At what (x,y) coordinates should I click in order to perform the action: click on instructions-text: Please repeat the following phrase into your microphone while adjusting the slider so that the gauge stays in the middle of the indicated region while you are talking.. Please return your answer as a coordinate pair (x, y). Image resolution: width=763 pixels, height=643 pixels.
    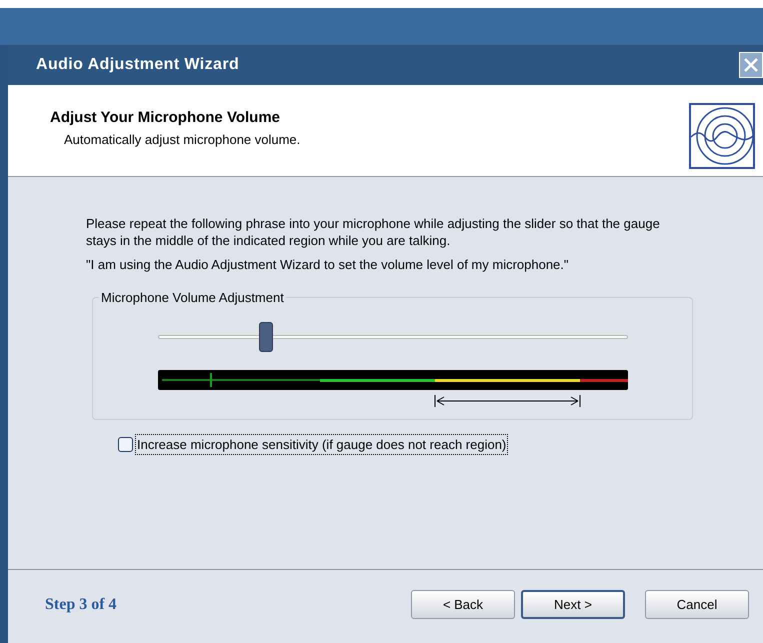
    Looking at the image, I should click on (373, 232).